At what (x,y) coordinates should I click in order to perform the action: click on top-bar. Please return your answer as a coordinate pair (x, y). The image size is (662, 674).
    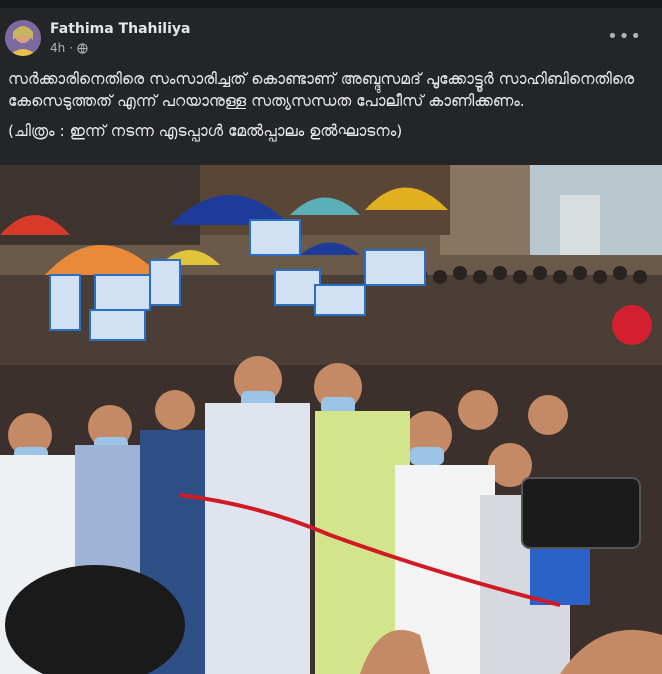
    Looking at the image, I should click on (331, 4).